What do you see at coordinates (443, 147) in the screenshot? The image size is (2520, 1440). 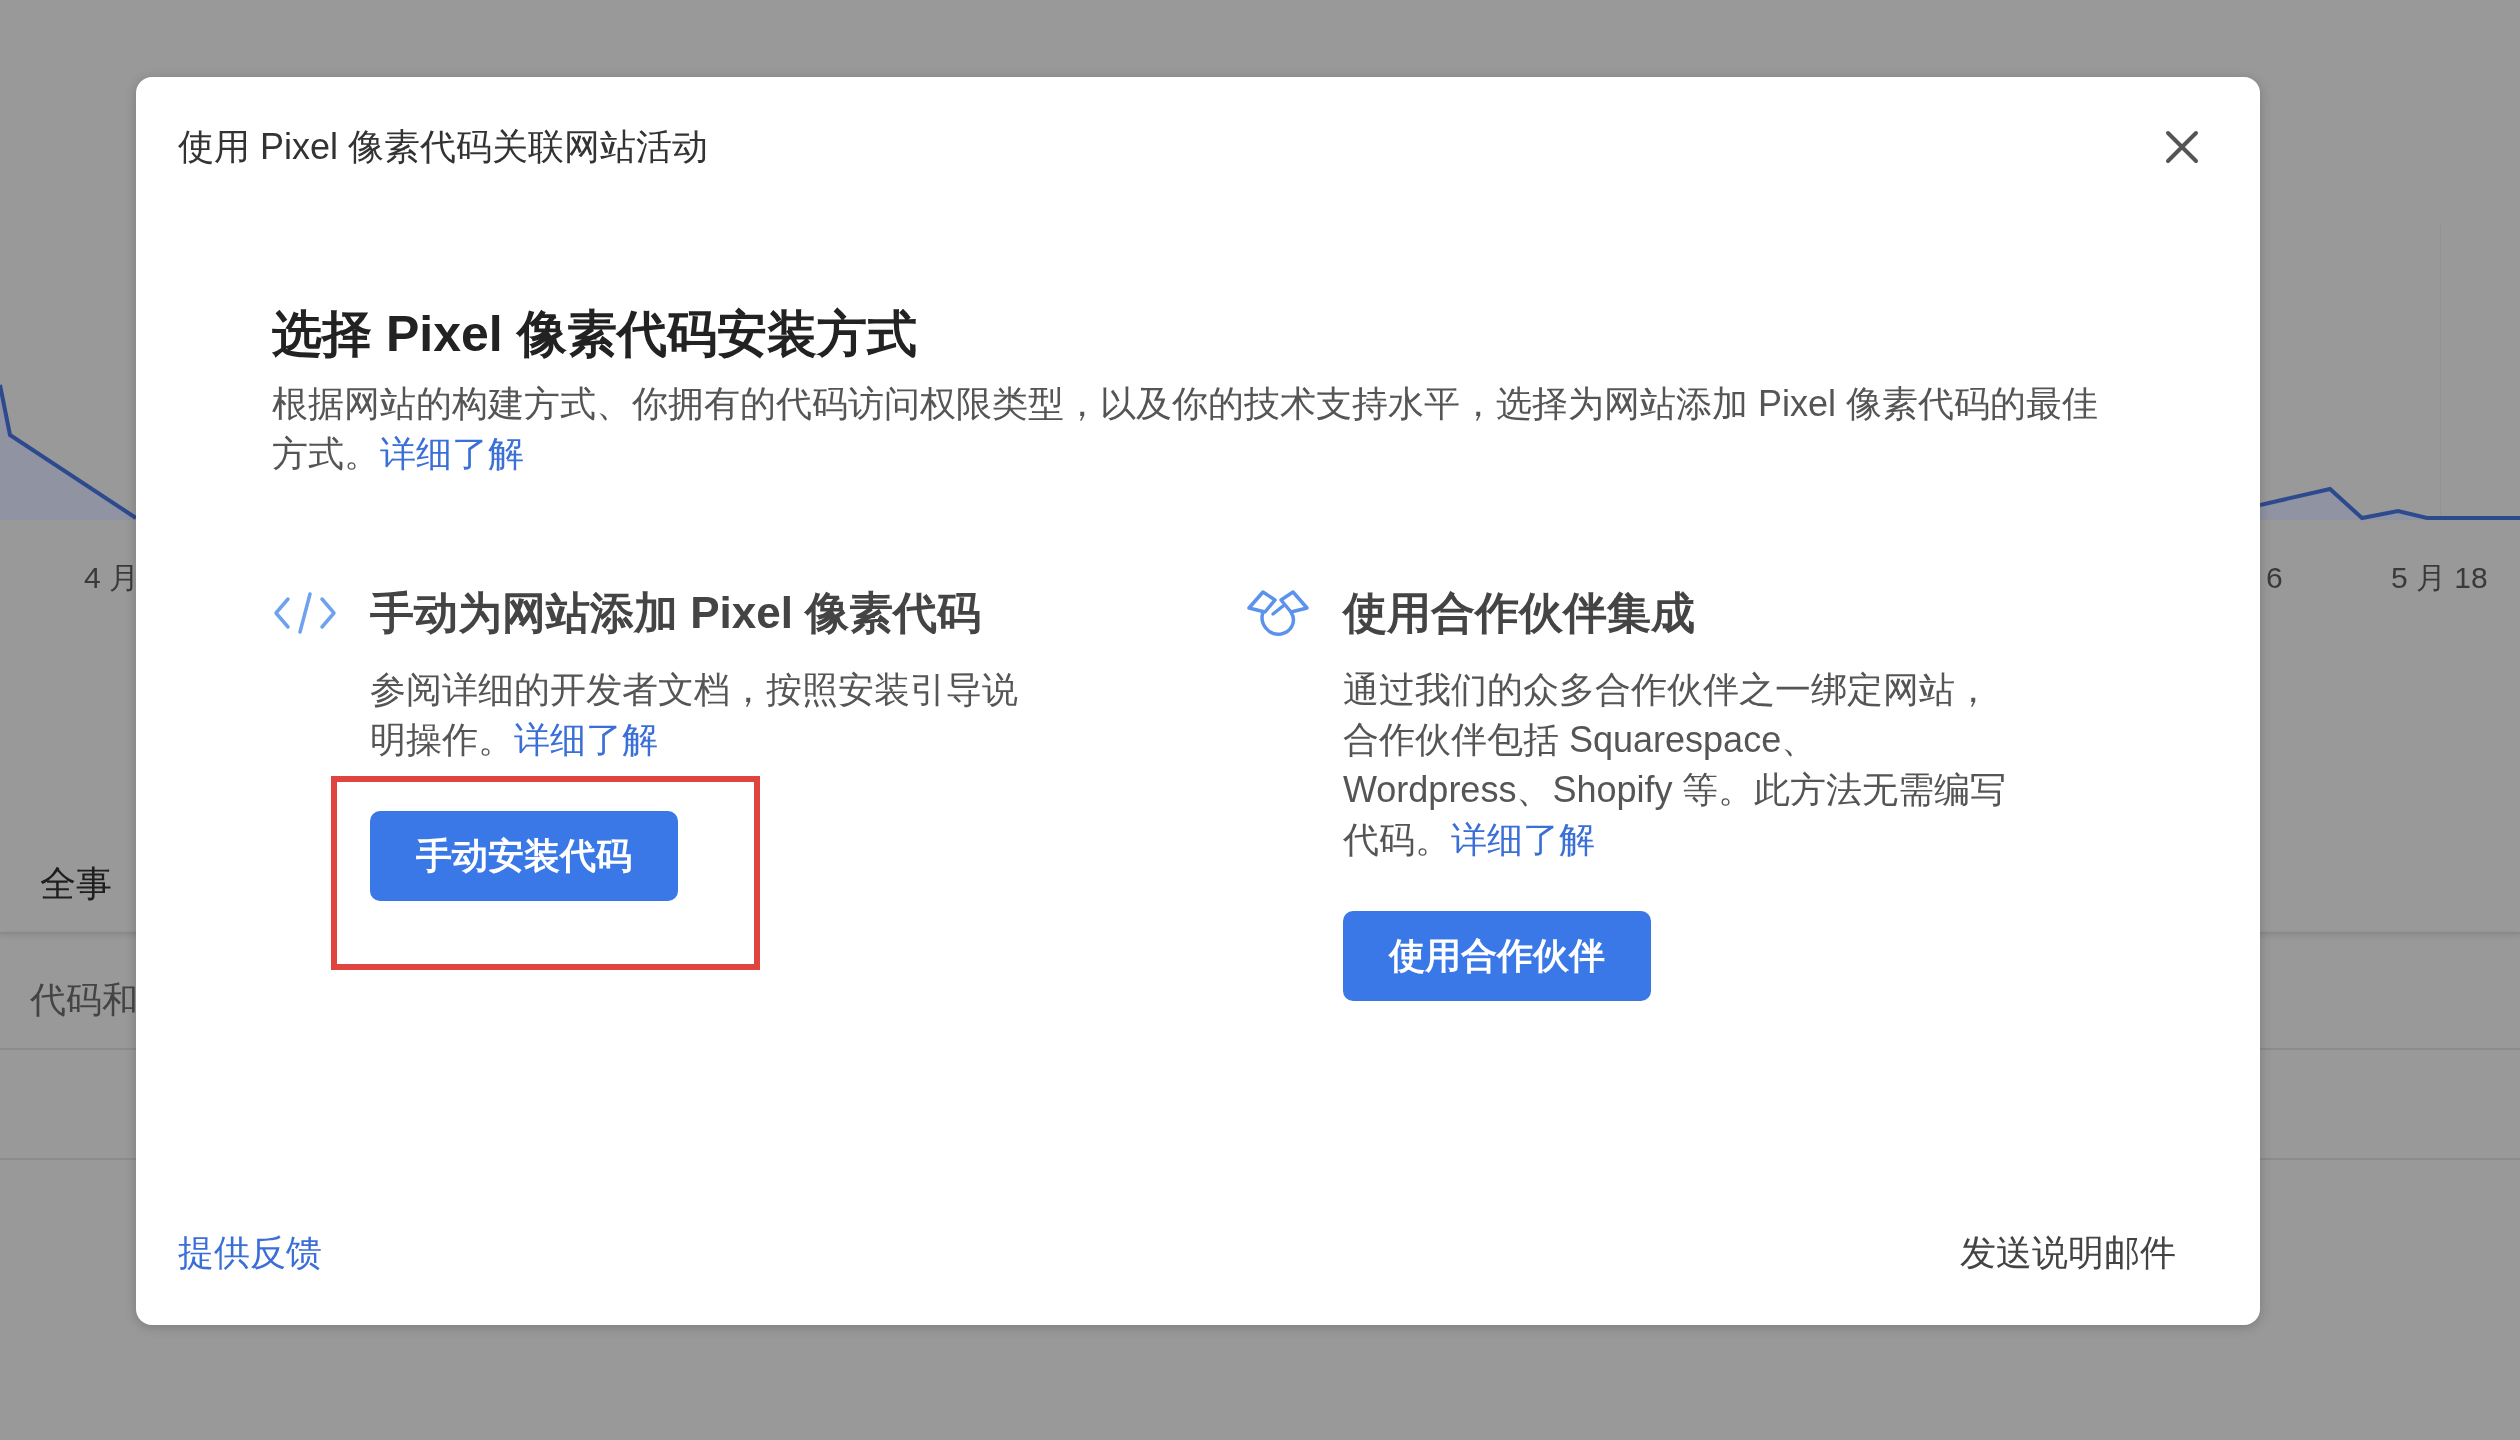 I see `dialog-title: 使用 Pixel 像素代码关联网站活动` at bounding box center [443, 147].